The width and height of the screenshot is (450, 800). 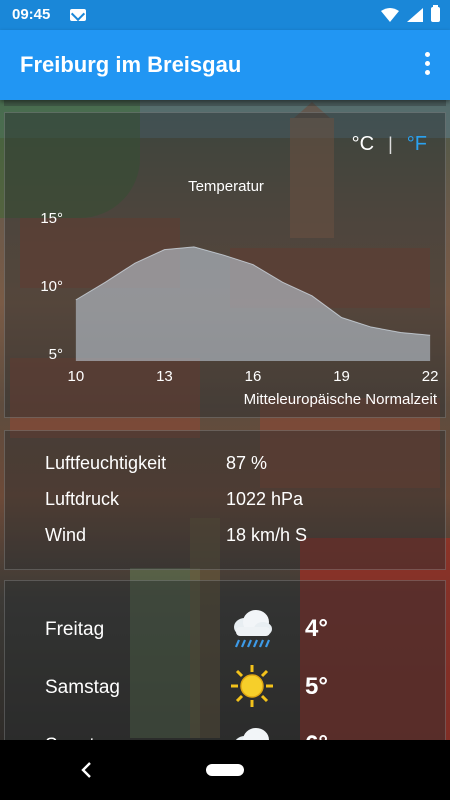 I want to click on detail-label: Luftdruck, so click(x=82, y=499).